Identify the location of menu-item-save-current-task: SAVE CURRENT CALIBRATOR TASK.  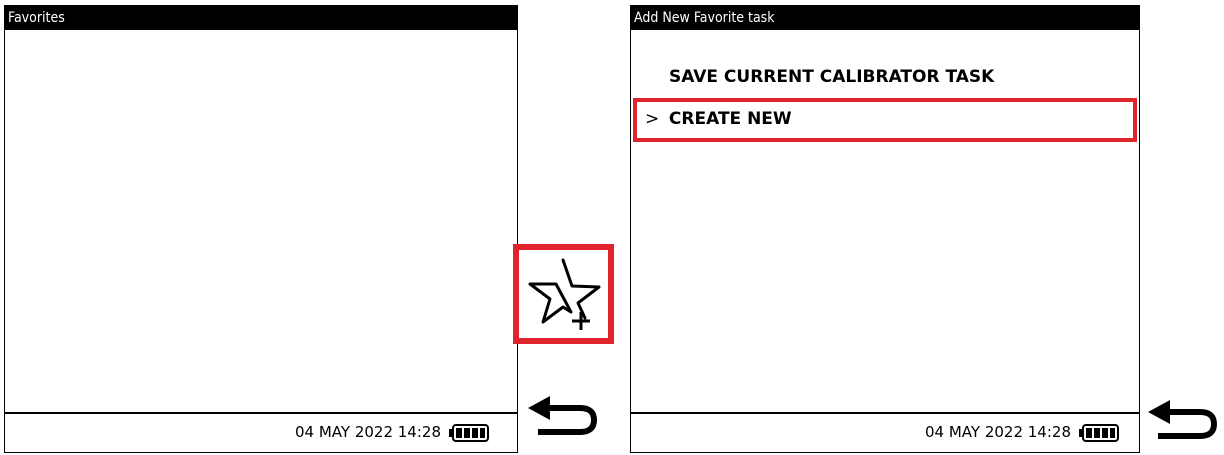
(885, 77).